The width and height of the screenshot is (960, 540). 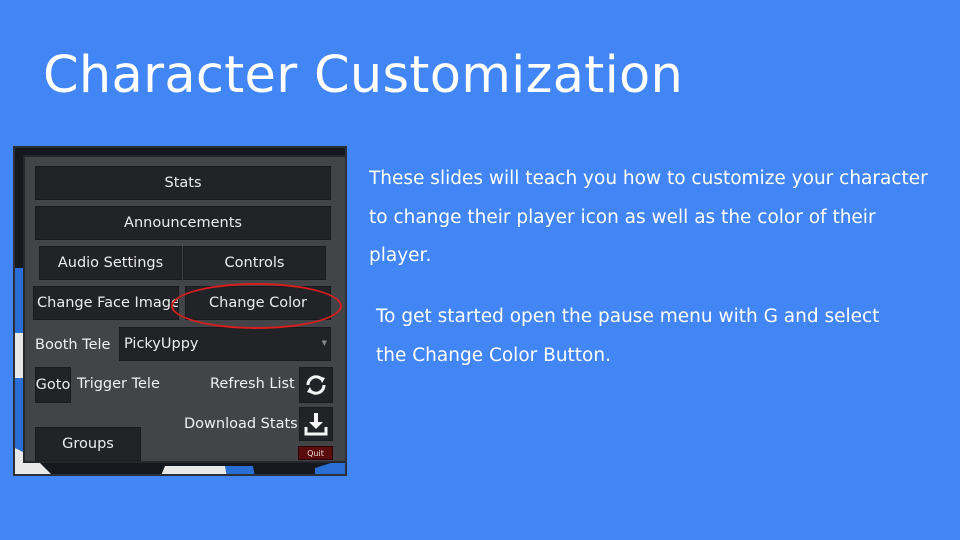 I want to click on quit-button: Quit, so click(x=315, y=453).